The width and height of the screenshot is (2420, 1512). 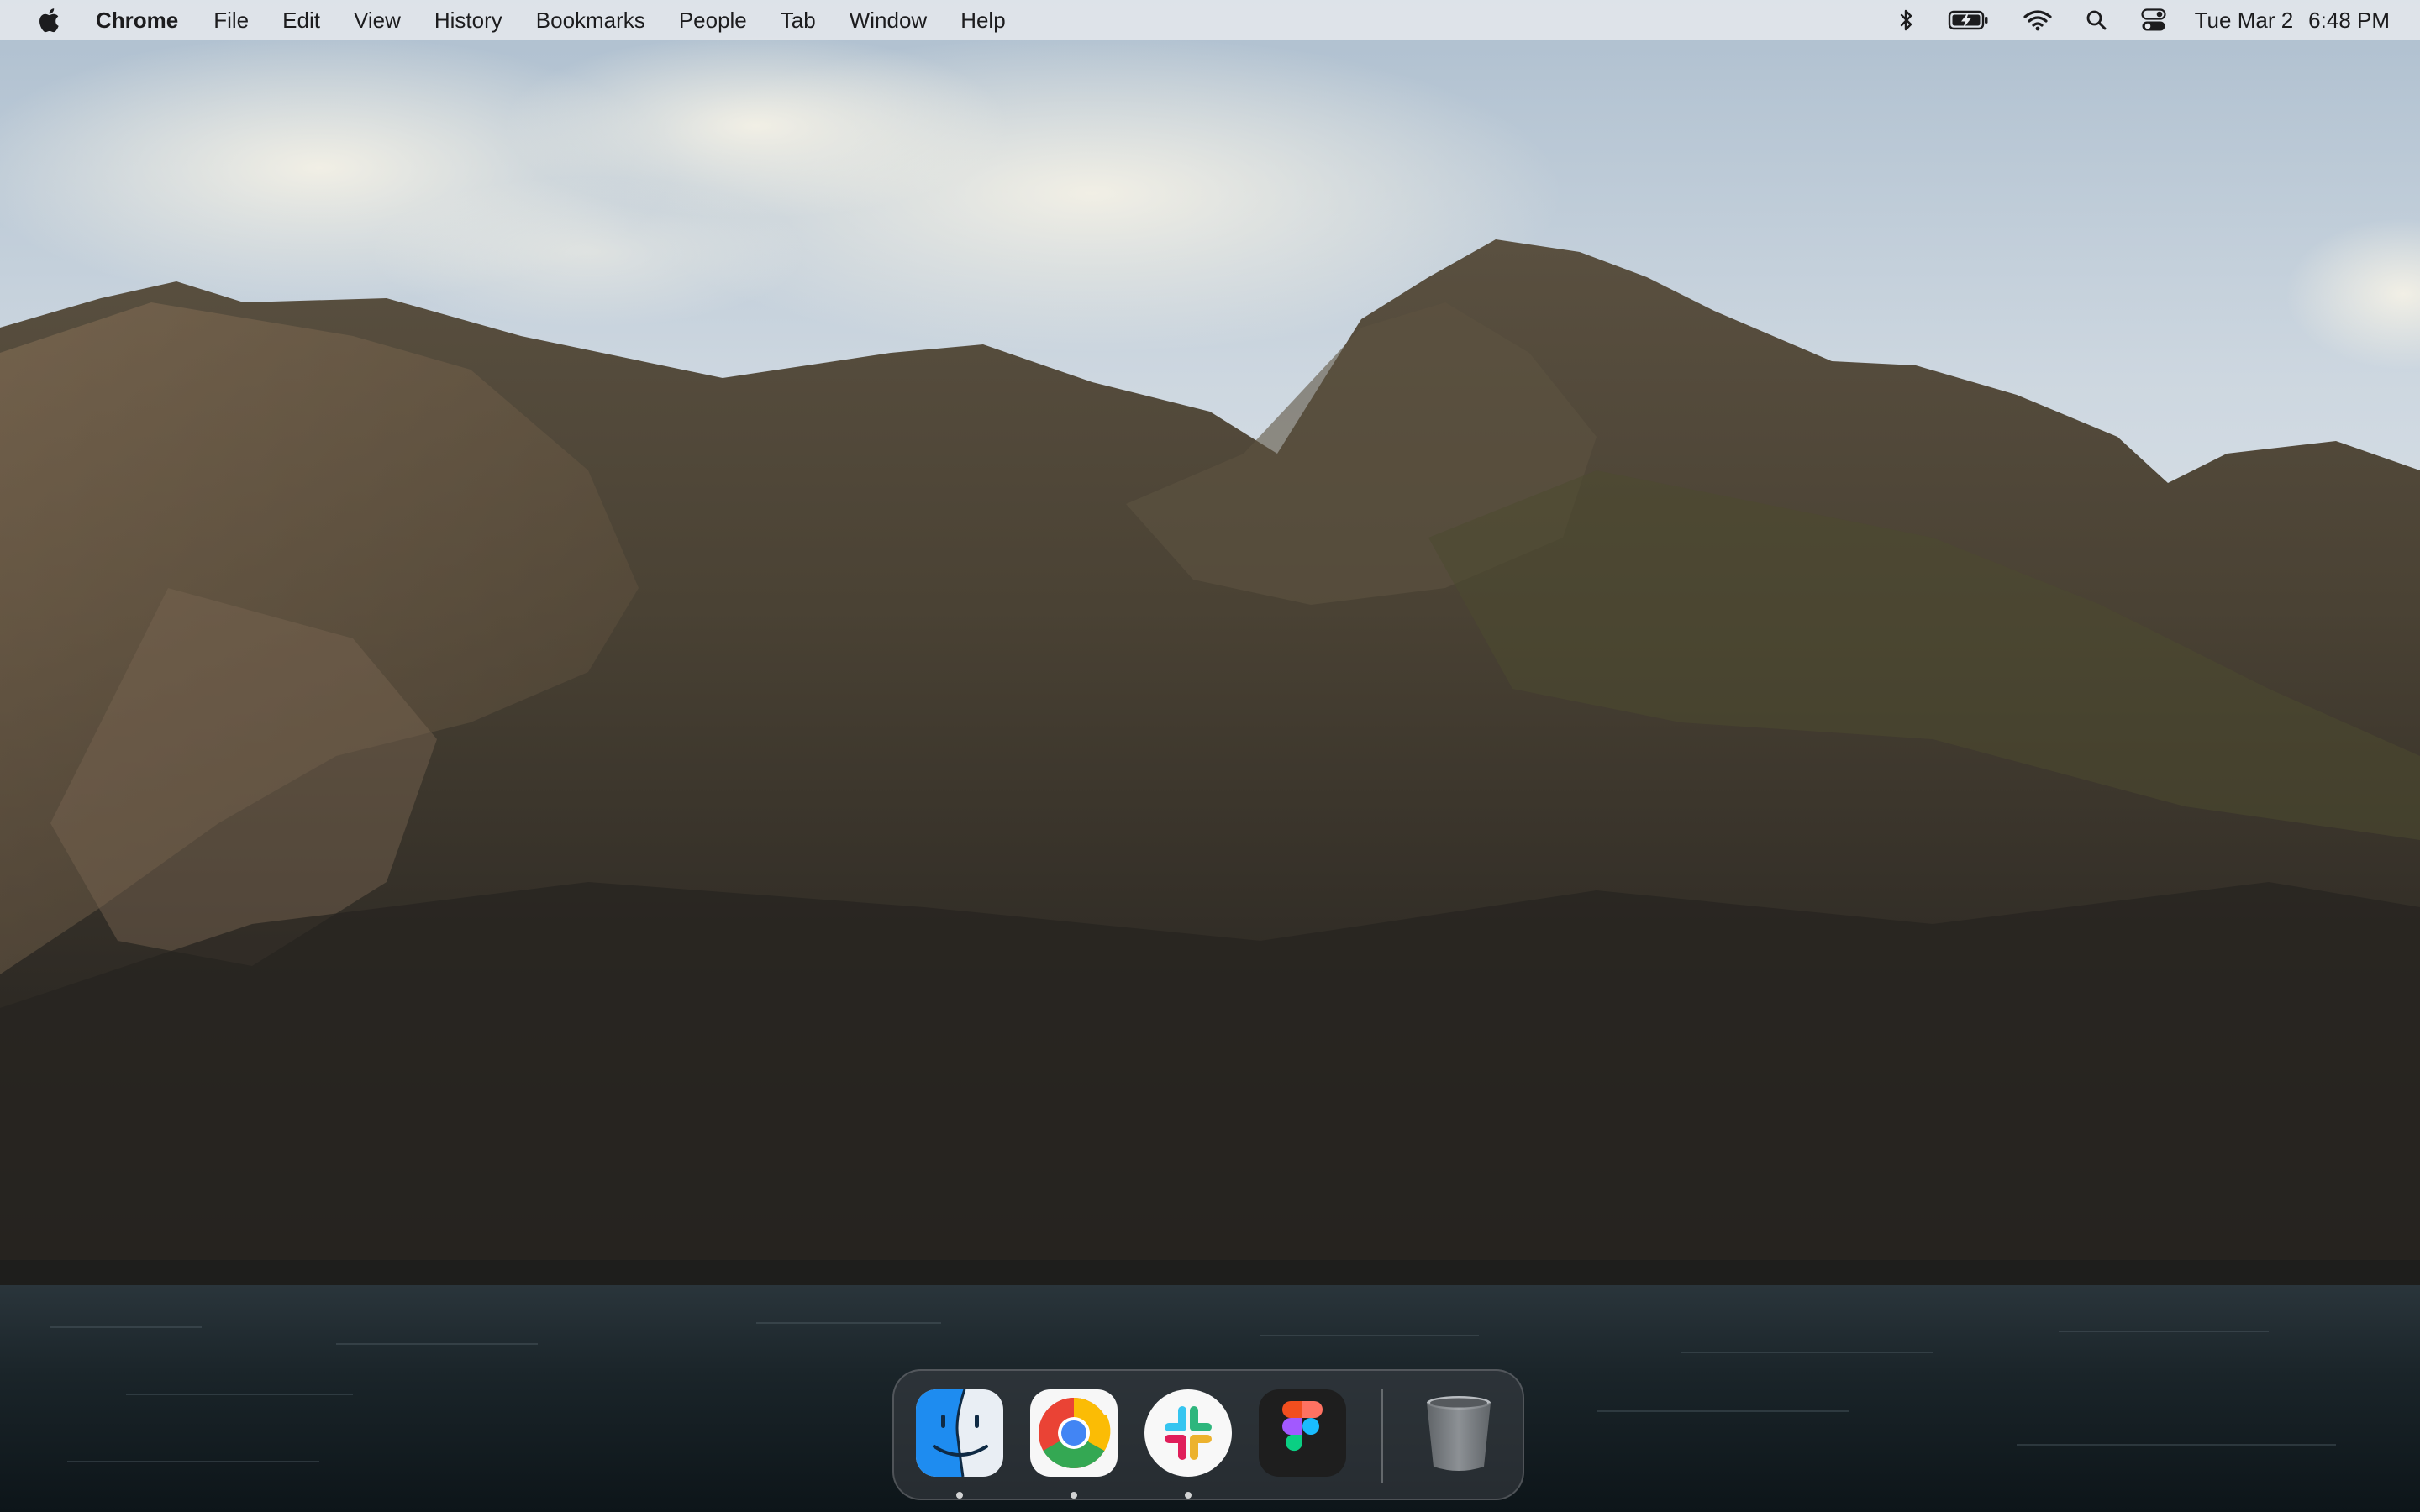 What do you see at coordinates (960, 1495) in the screenshot?
I see `finder-running-indicator` at bounding box center [960, 1495].